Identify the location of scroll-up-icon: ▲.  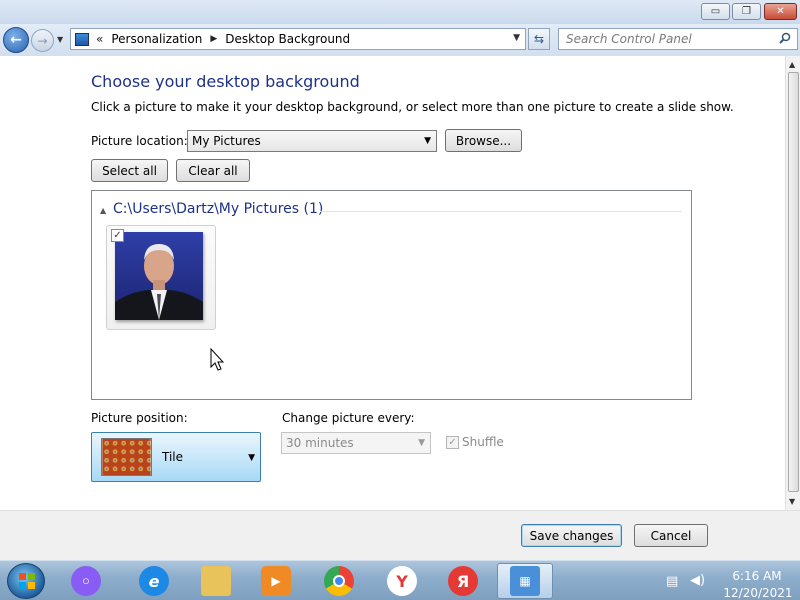
(792, 64).